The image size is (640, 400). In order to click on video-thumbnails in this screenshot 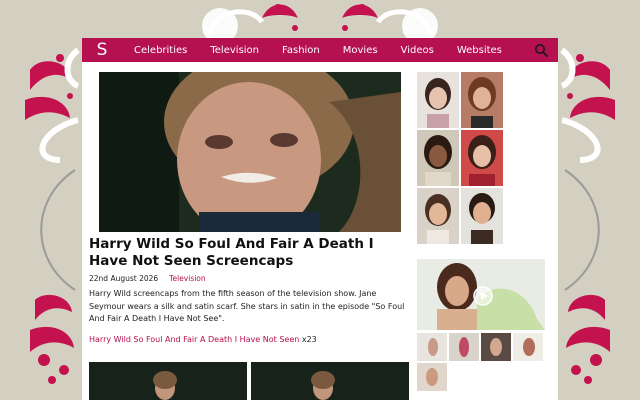, I will do `click(480, 362)`.